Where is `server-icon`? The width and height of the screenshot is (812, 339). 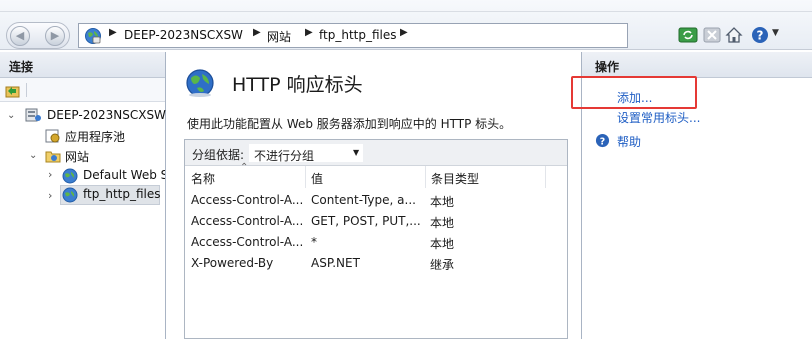 server-icon is located at coordinates (33, 115).